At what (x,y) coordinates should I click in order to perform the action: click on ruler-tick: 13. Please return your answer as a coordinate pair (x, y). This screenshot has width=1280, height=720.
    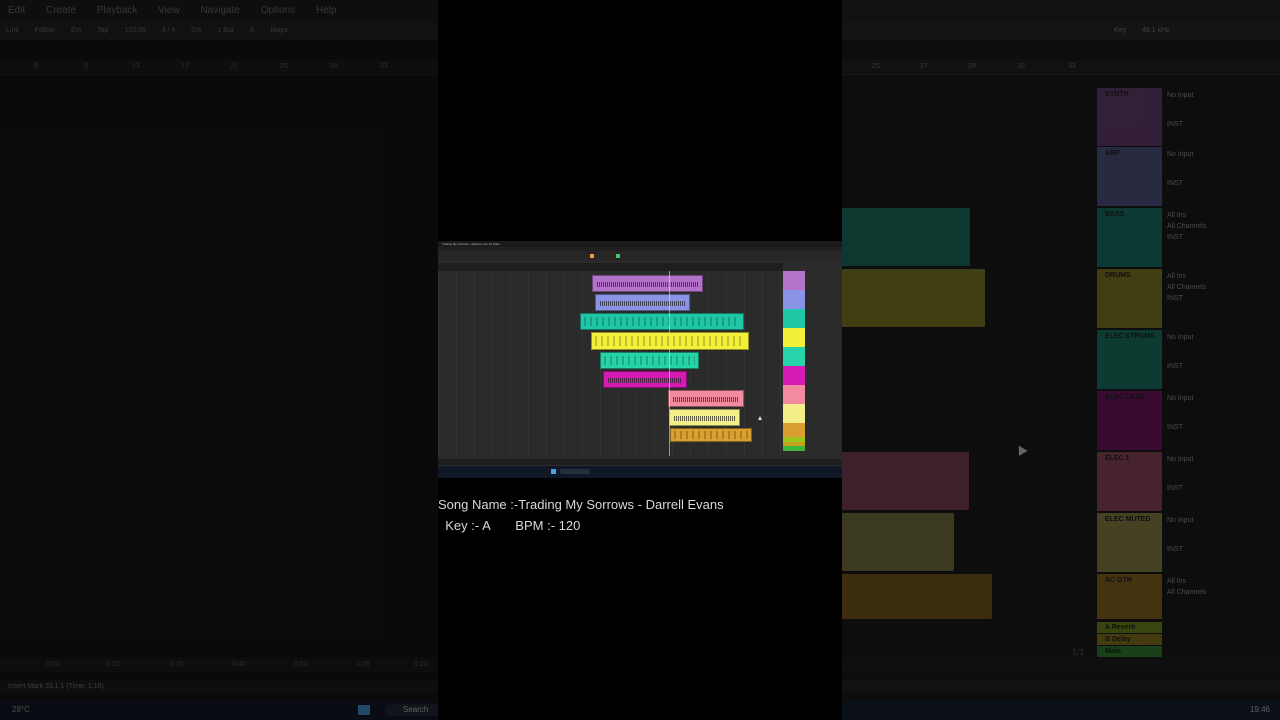
    Looking at the image, I should click on (136, 66).